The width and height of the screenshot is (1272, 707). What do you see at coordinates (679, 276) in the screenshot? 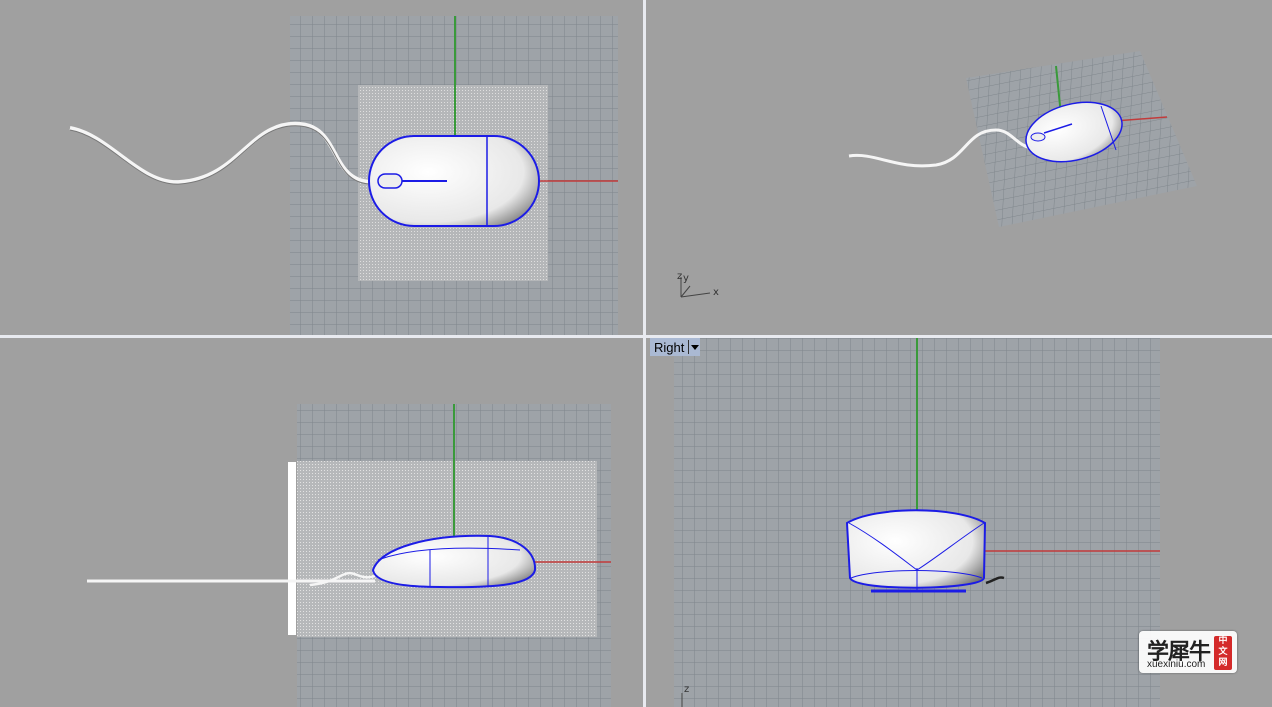
I see `gizmo-z-label: z` at bounding box center [679, 276].